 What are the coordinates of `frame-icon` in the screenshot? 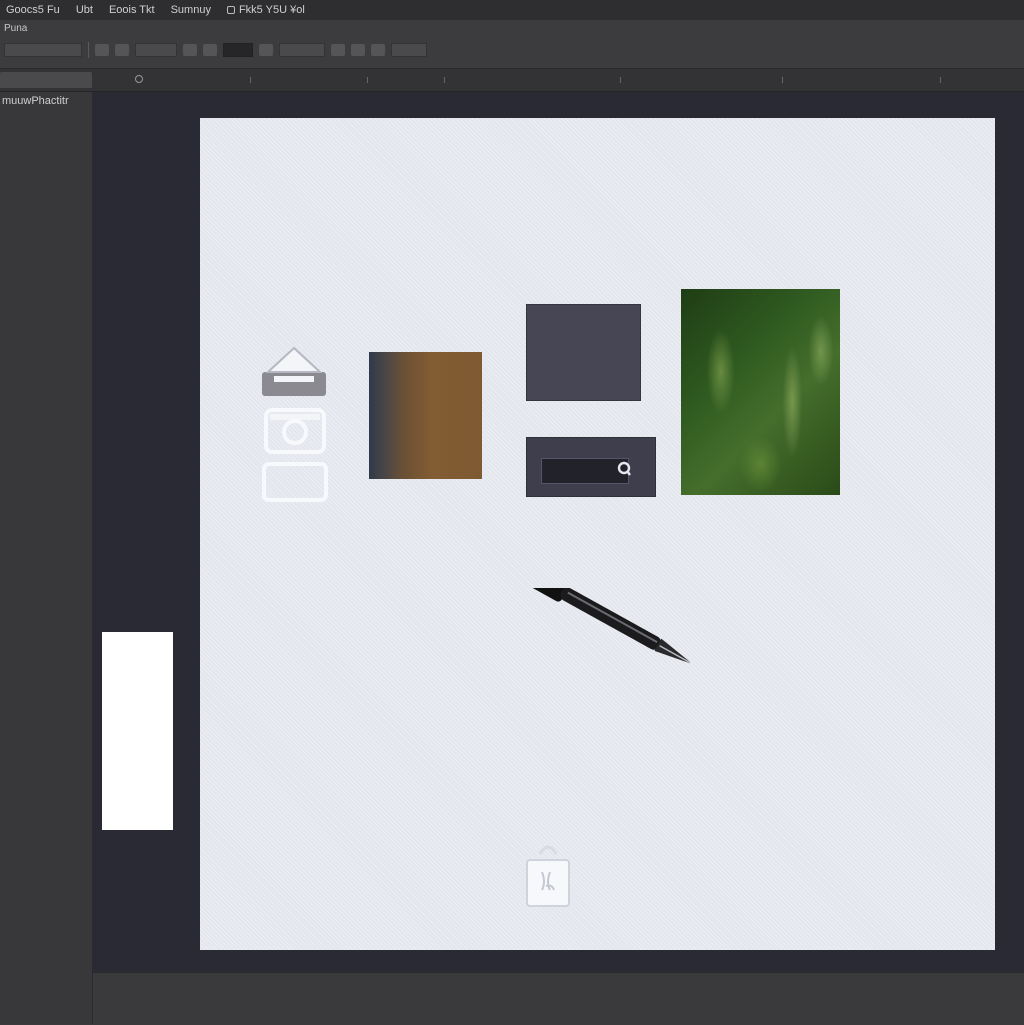 It's located at (295, 482).